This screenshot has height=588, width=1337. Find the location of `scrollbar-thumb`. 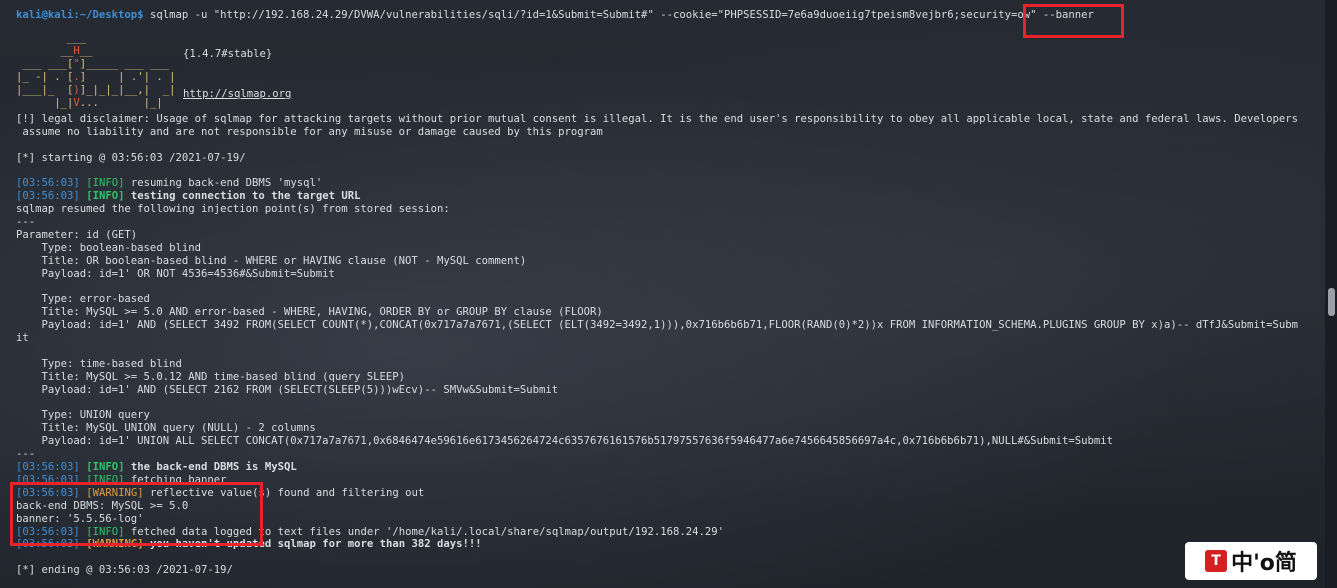

scrollbar-thumb is located at coordinates (1331, 302).